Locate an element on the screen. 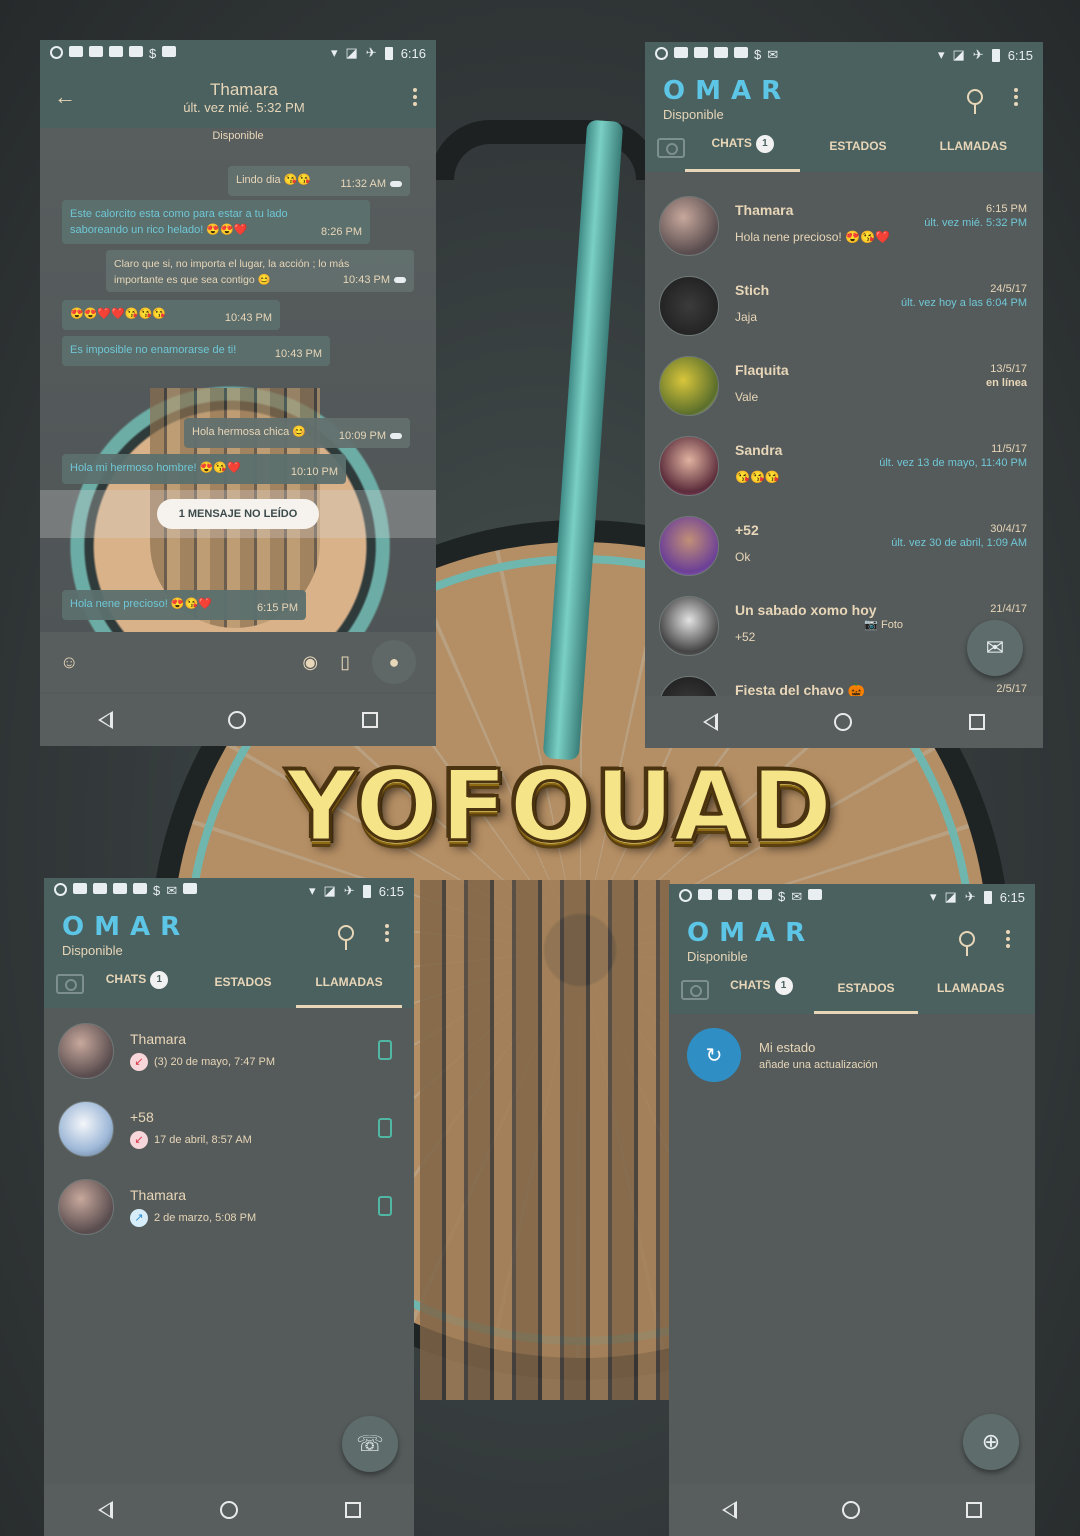  unread-badge: 1 is located at coordinates (764, 144).